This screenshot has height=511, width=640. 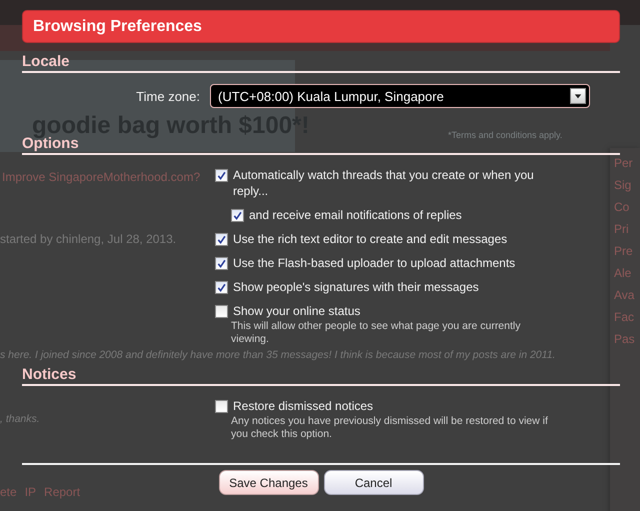 What do you see at coordinates (627, 273) in the screenshot?
I see `sidebar-link: Ale` at bounding box center [627, 273].